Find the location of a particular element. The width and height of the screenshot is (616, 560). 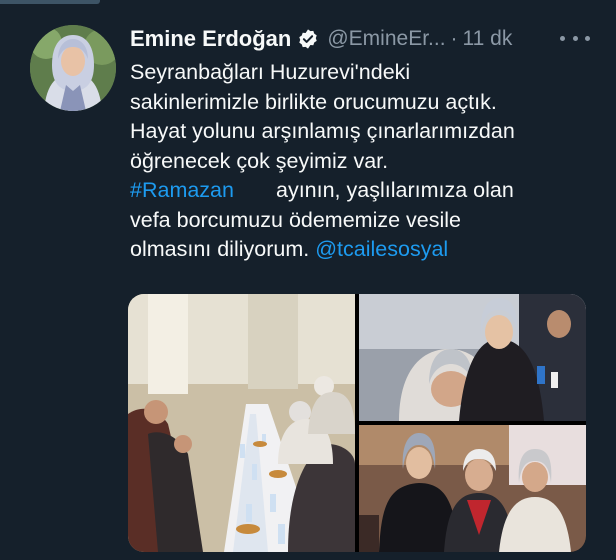

mention-link: @tcailesosyal is located at coordinates (381, 249).